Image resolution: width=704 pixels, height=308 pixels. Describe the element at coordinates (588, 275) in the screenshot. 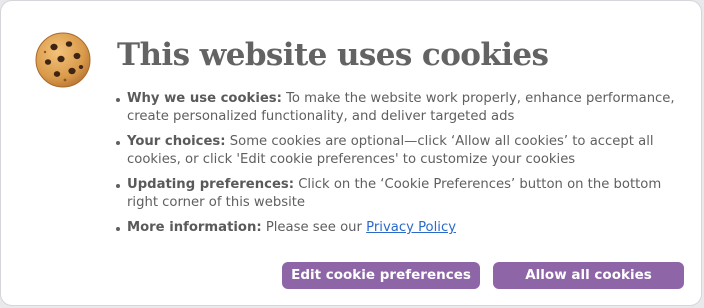

I see `allow-all-cookies-button: Allow all cookies` at that location.